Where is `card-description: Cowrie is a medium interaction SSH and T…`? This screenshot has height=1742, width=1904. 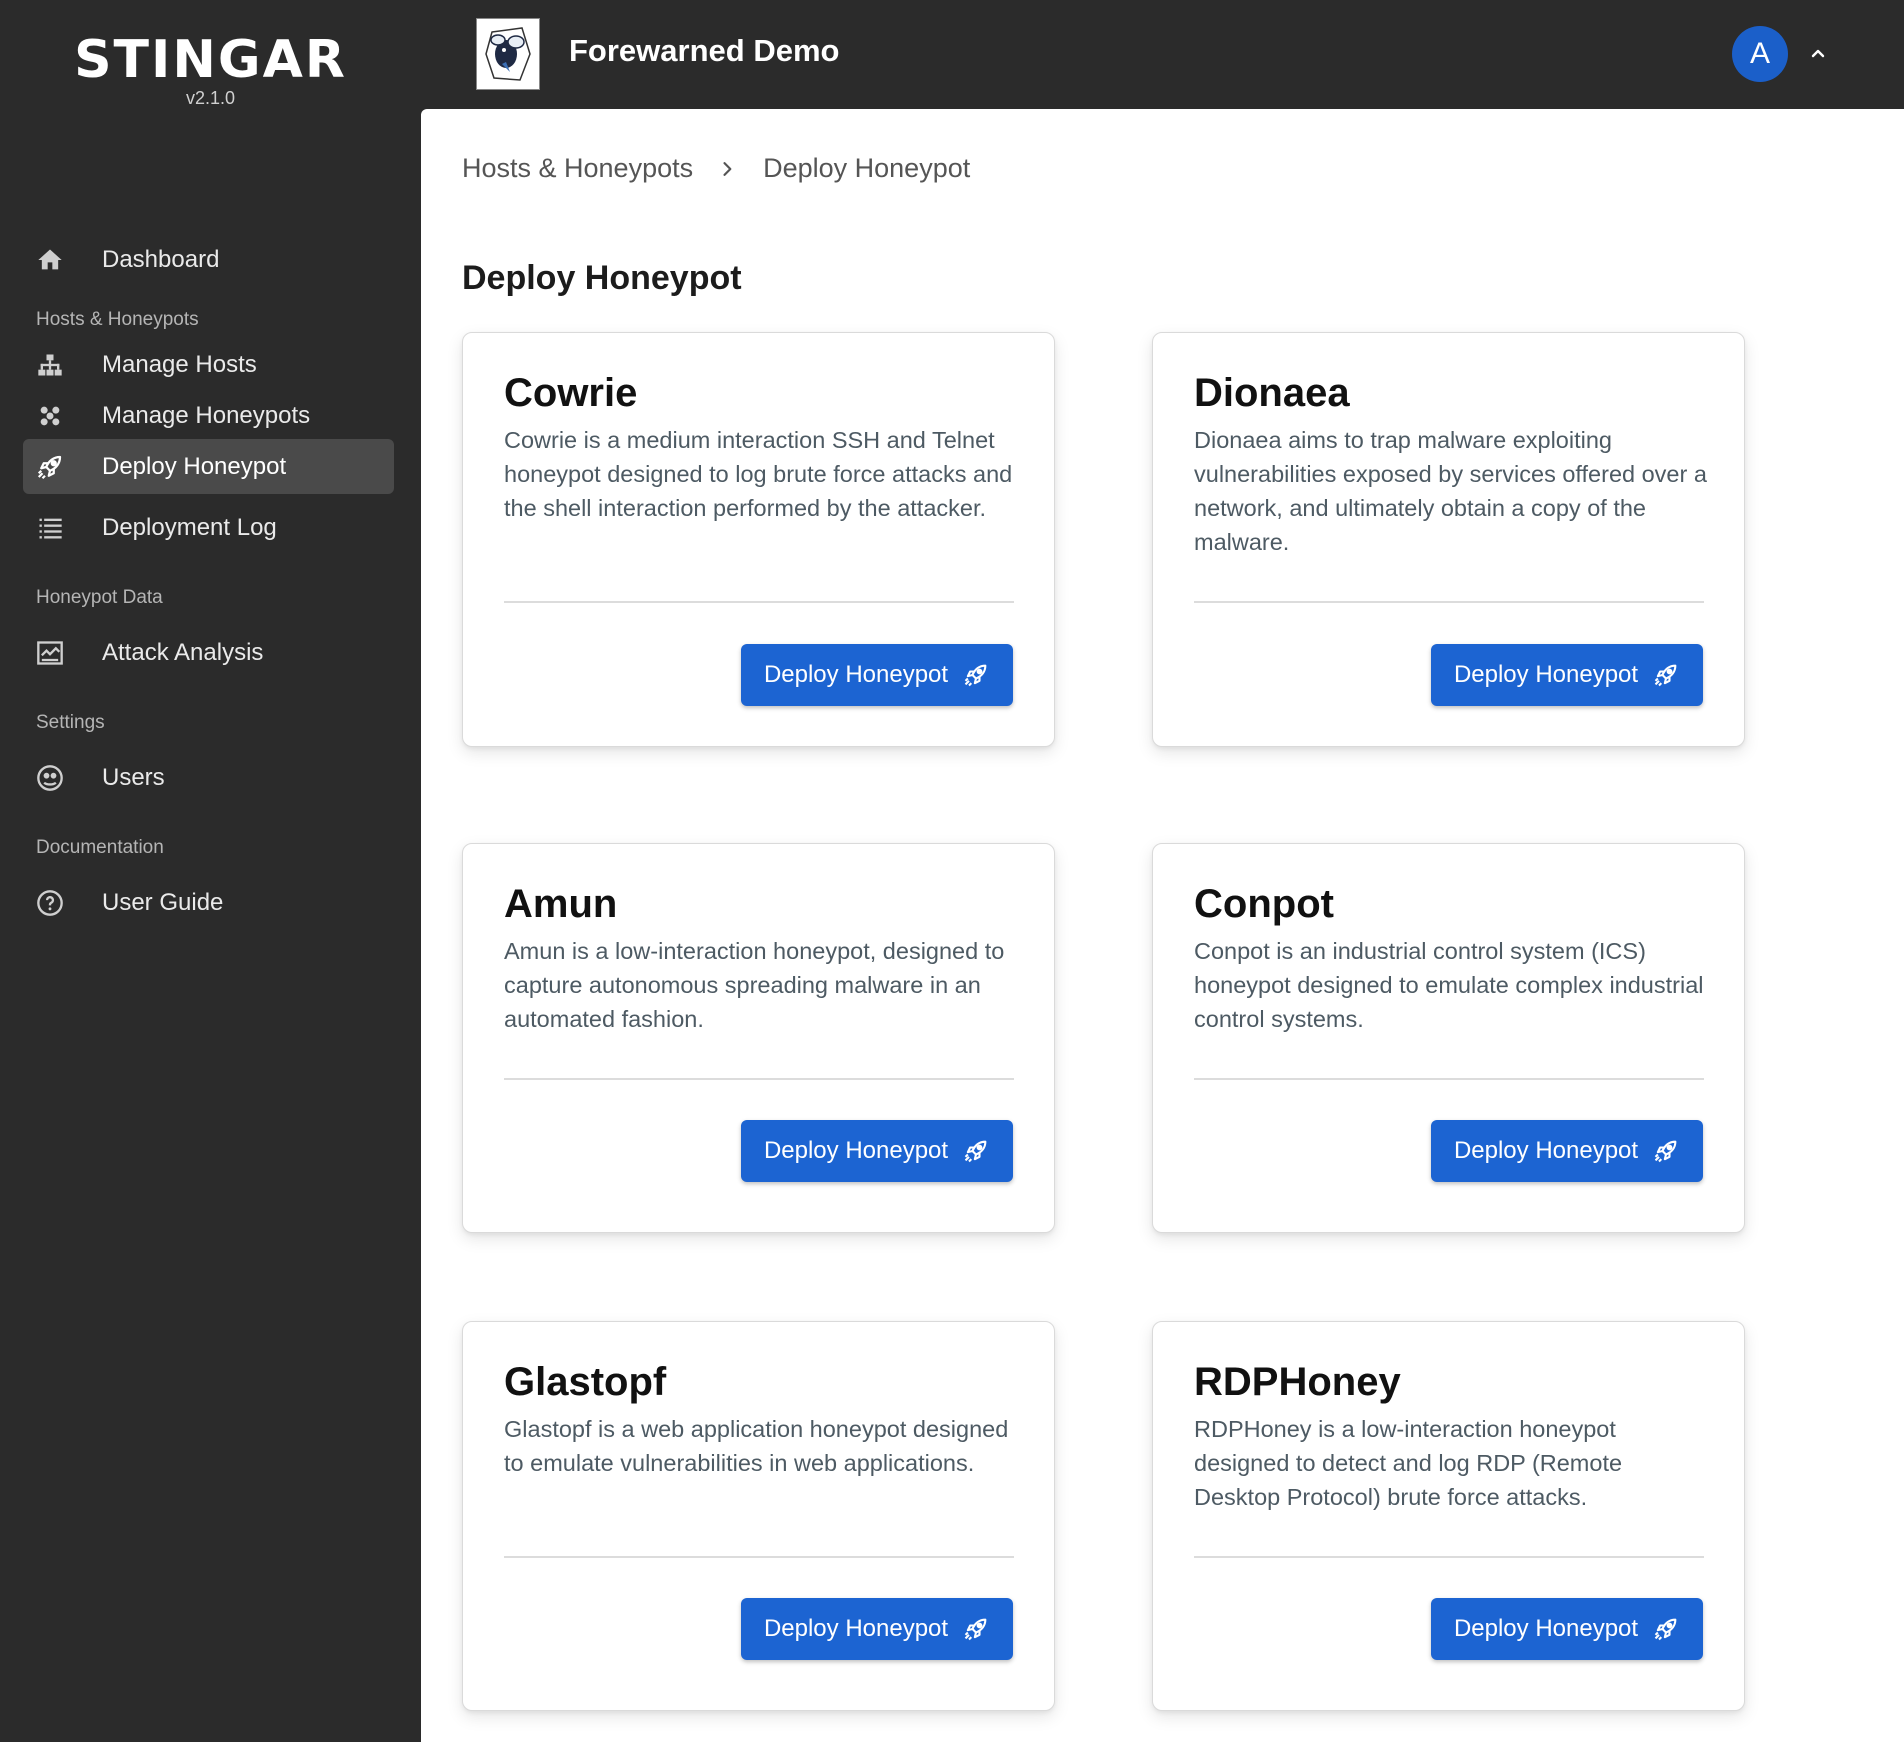
card-description: Cowrie is a medium interaction SSH and T… is located at coordinates (758, 474).